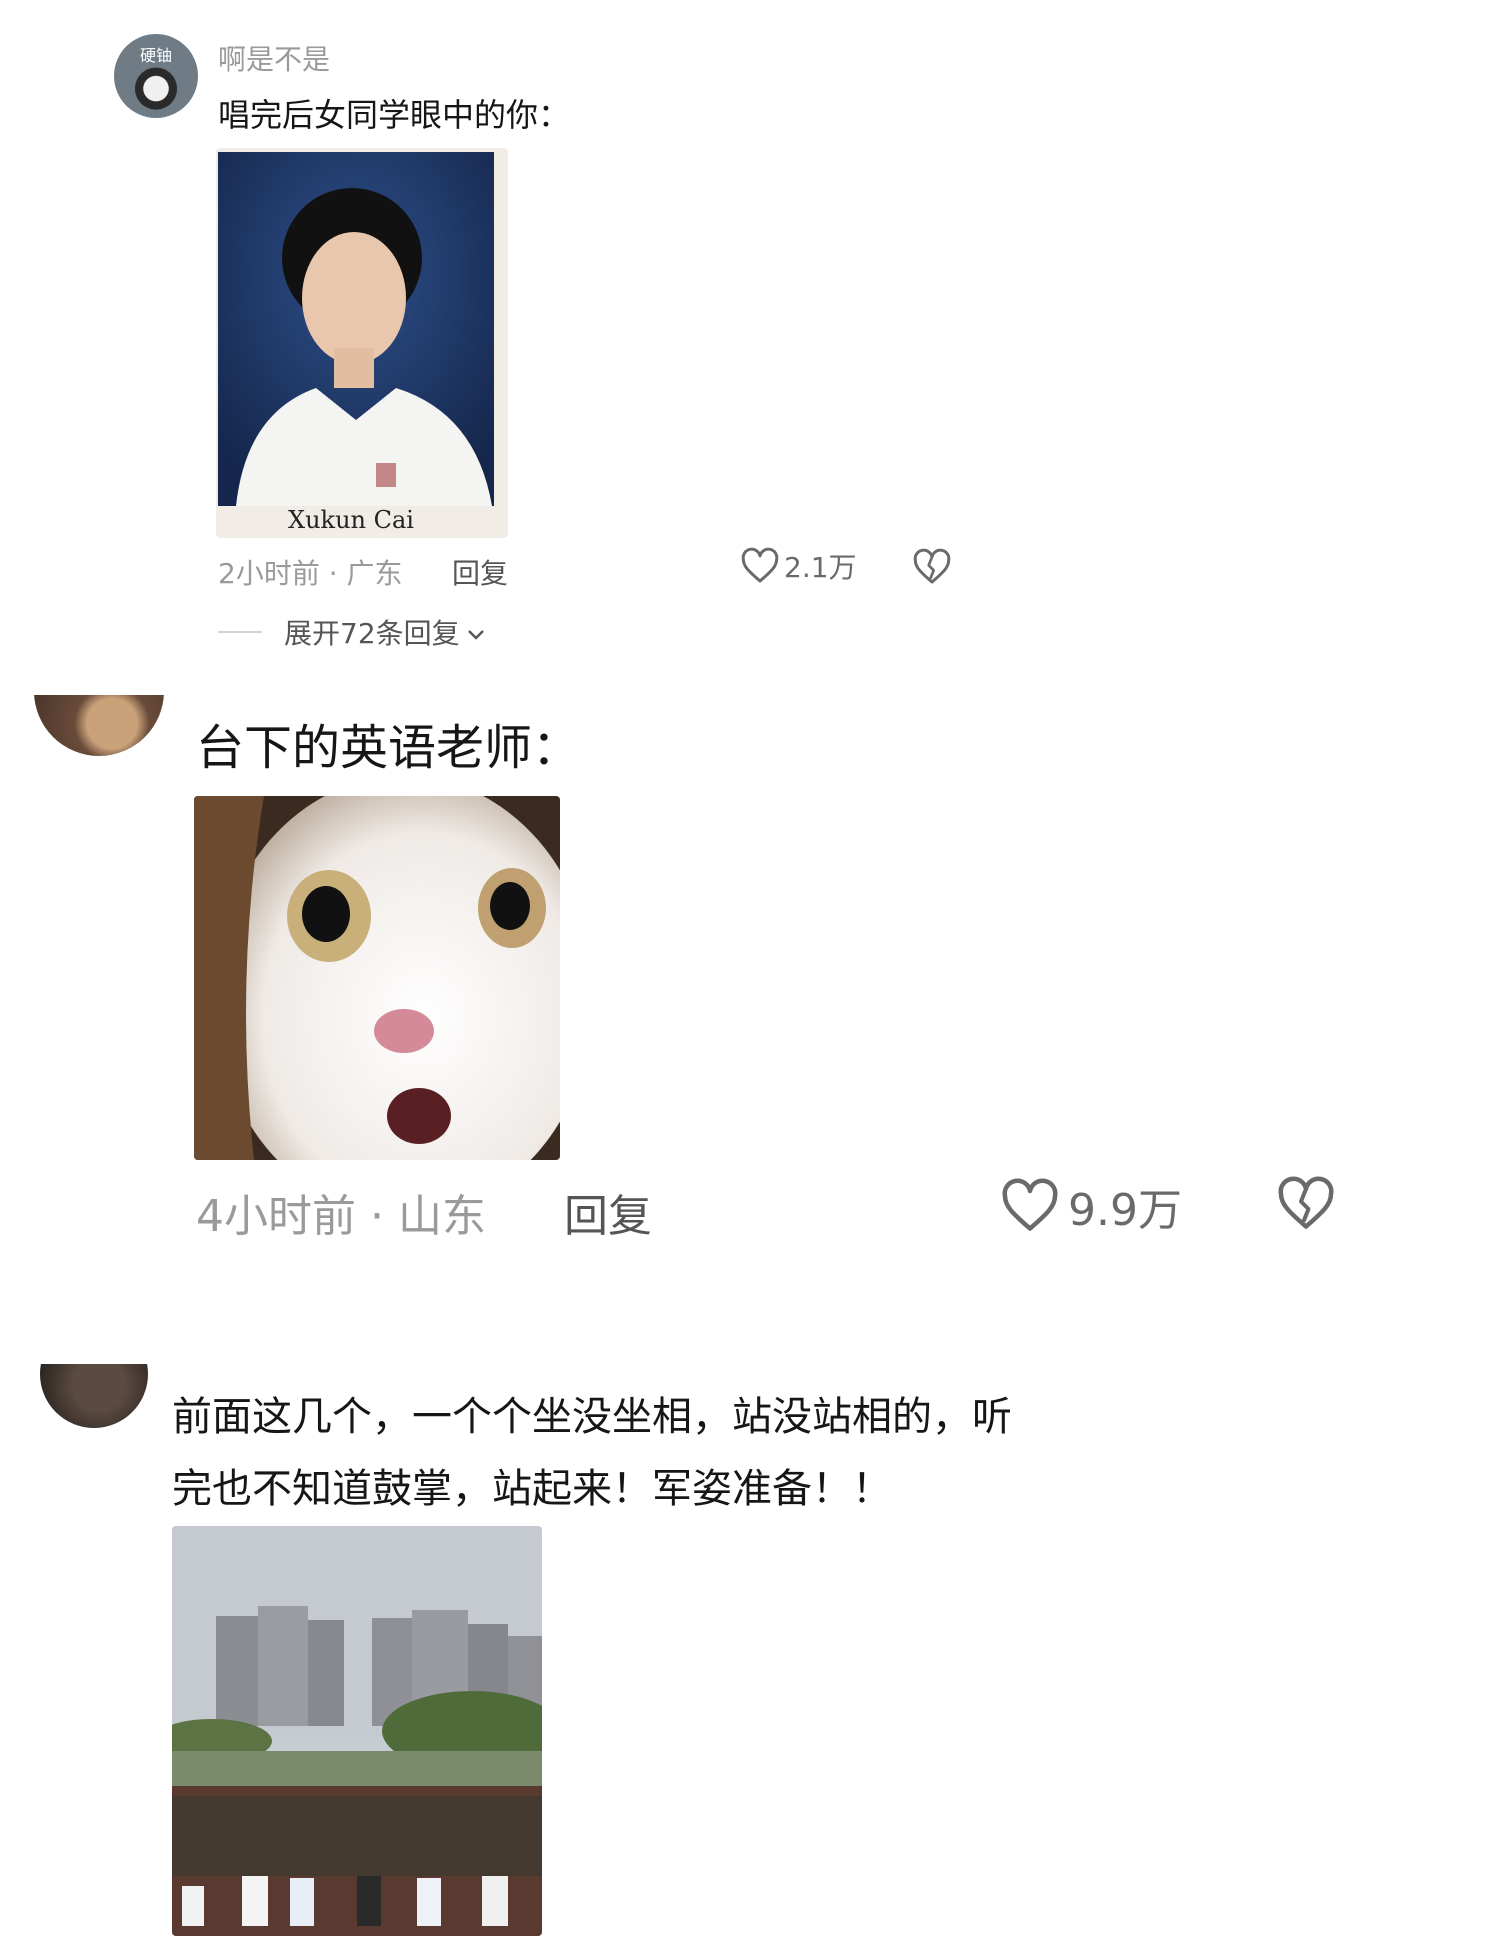 The image size is (1499, 1936). I want to click on like-button: 2.1万, so click(798, 566).